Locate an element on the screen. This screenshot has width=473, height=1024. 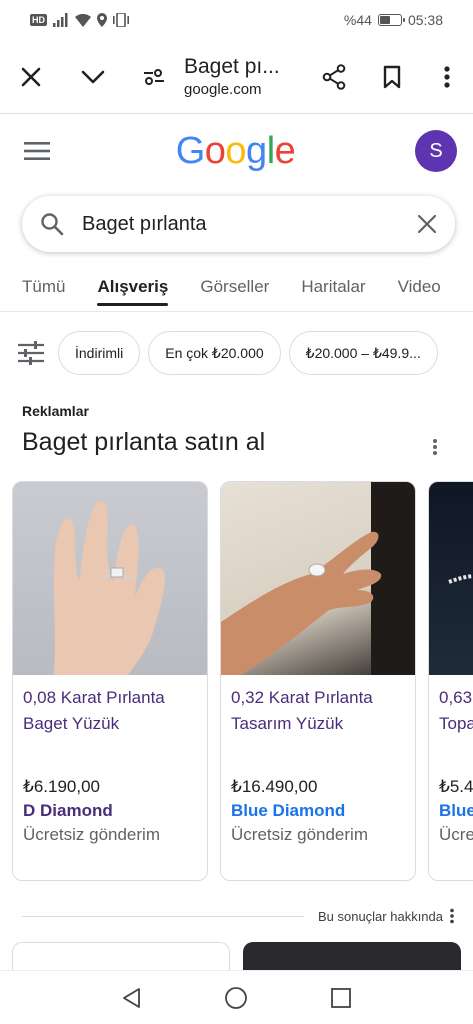
product-store: D Diamond is located at coordinates (68, 810).